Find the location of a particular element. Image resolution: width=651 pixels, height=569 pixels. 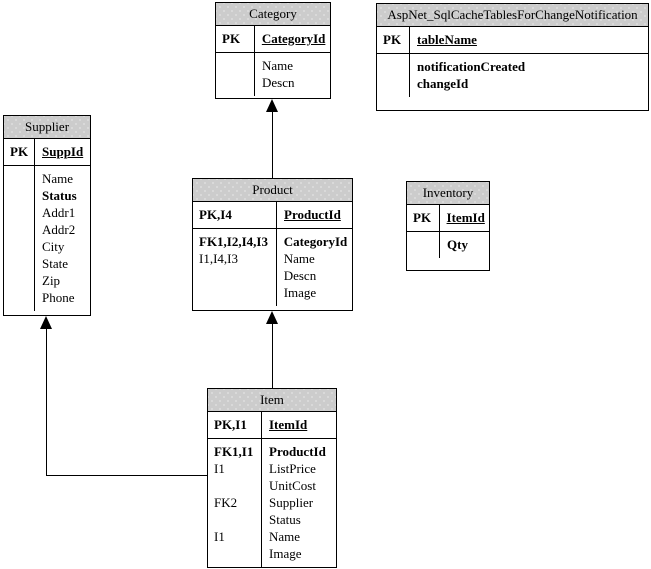

entity-inventory-key-section: PK ItemId is located at coordinates (448, 218).